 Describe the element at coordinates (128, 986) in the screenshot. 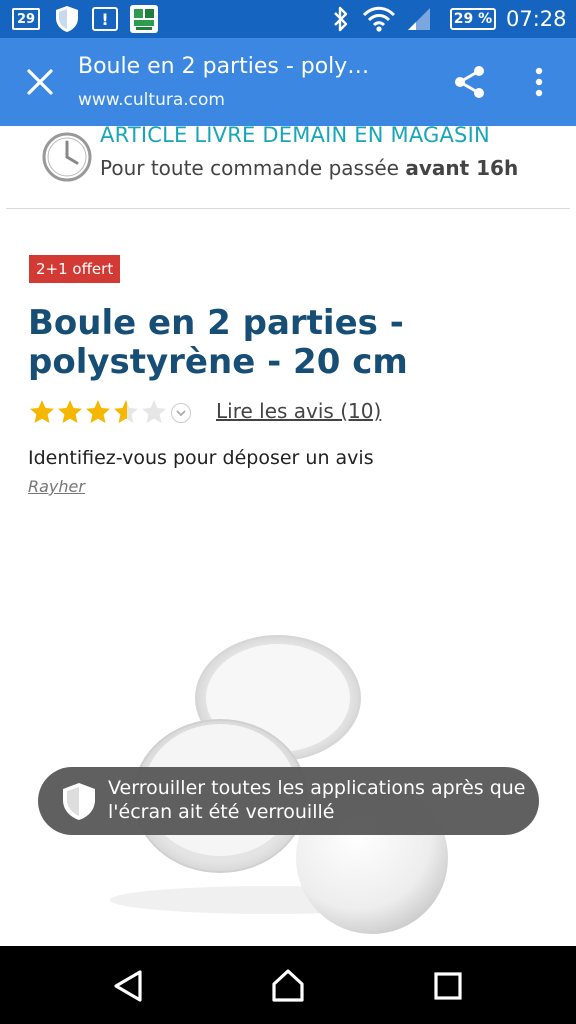

I see `back-icon` at that location.